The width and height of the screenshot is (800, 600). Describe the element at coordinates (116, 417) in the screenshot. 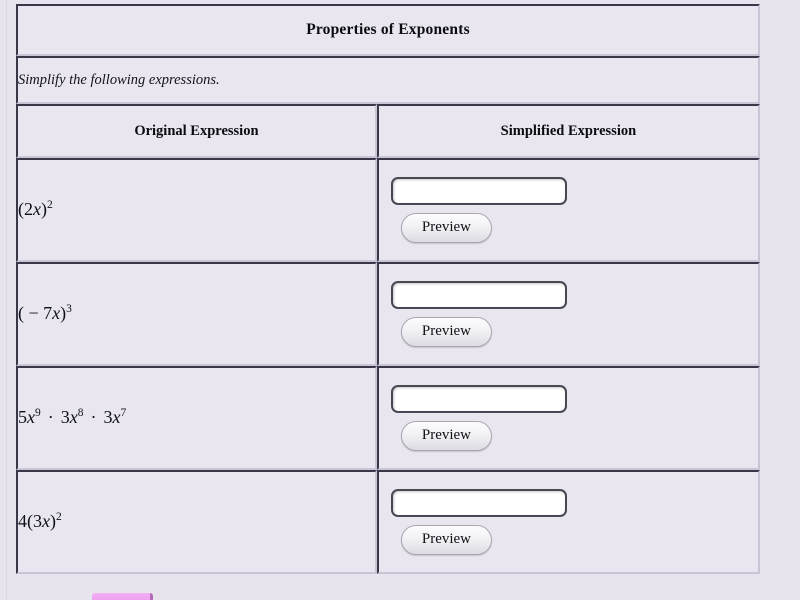

I see `expr-3-term3-var: x` at that location.